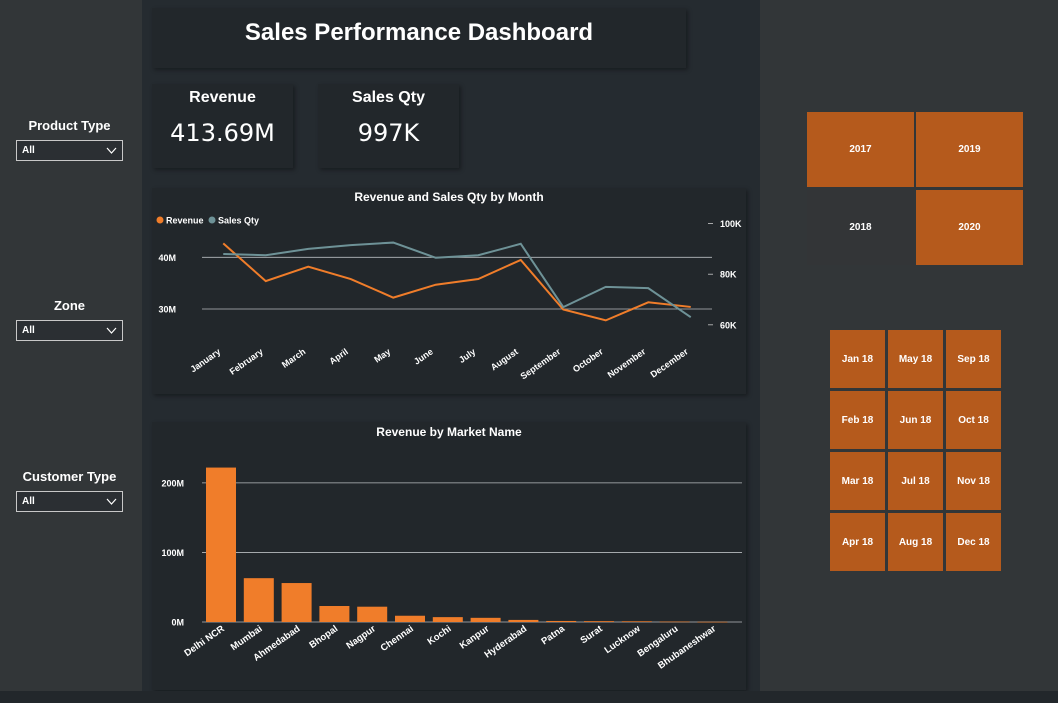 The width and height of the screenshot is (1058, 703). Describe the element at coordinates (69, 330) in the screenshot. I see `zone-dropdown: All` at that location.